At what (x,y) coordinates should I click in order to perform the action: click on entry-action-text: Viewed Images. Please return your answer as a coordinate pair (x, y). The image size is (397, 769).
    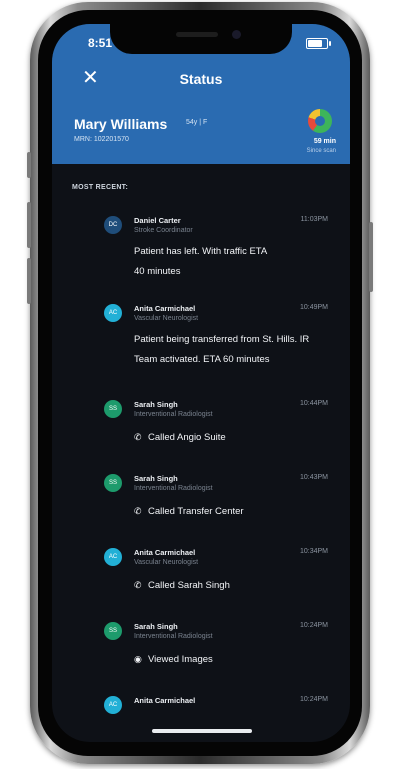
    Looking at the image, I should click on (180, 659).